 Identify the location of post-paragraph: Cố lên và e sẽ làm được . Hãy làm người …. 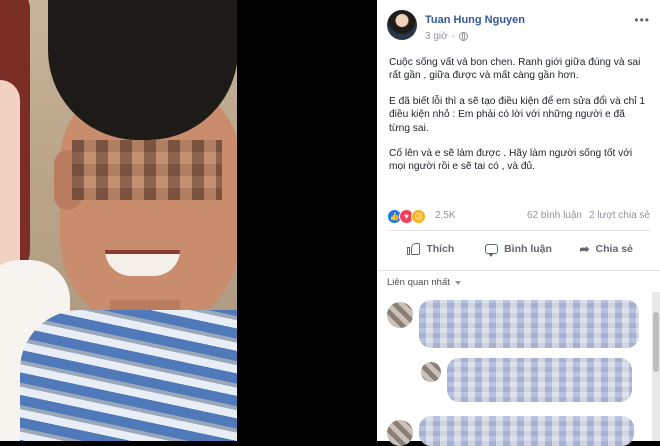
(511, 160).